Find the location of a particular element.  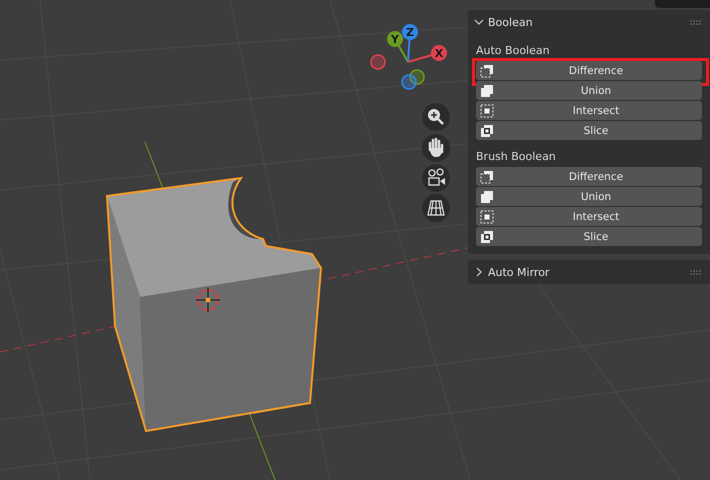

panel-title: Auto Mirror is located at coordinates (519, 272).